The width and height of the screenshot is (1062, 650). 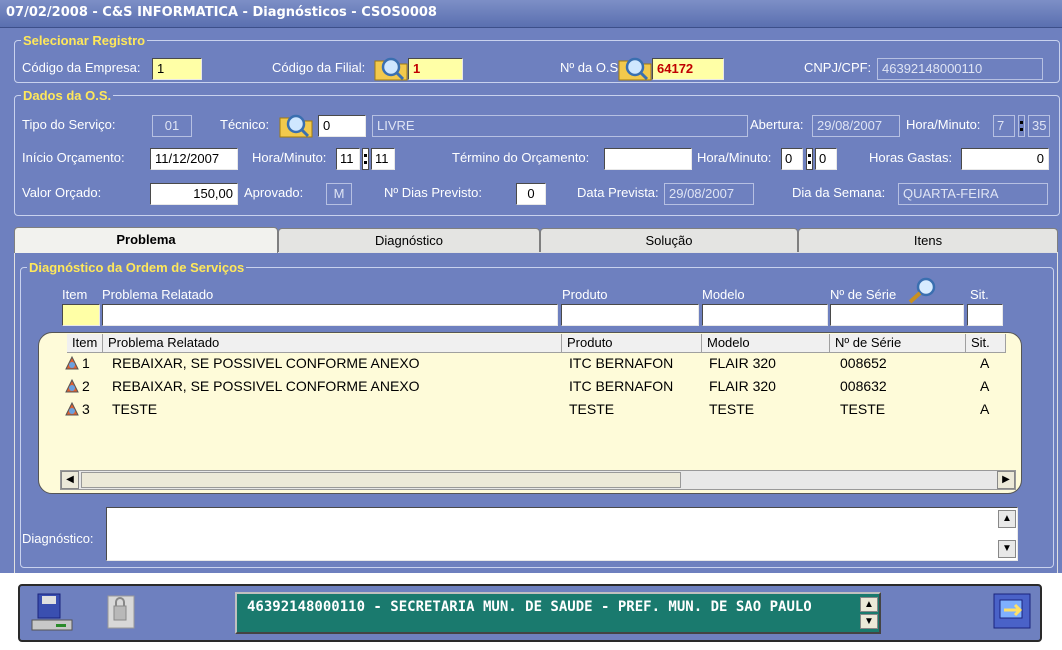 I want to click on row-3-problema: TESTE, so click(x=134, y=409).